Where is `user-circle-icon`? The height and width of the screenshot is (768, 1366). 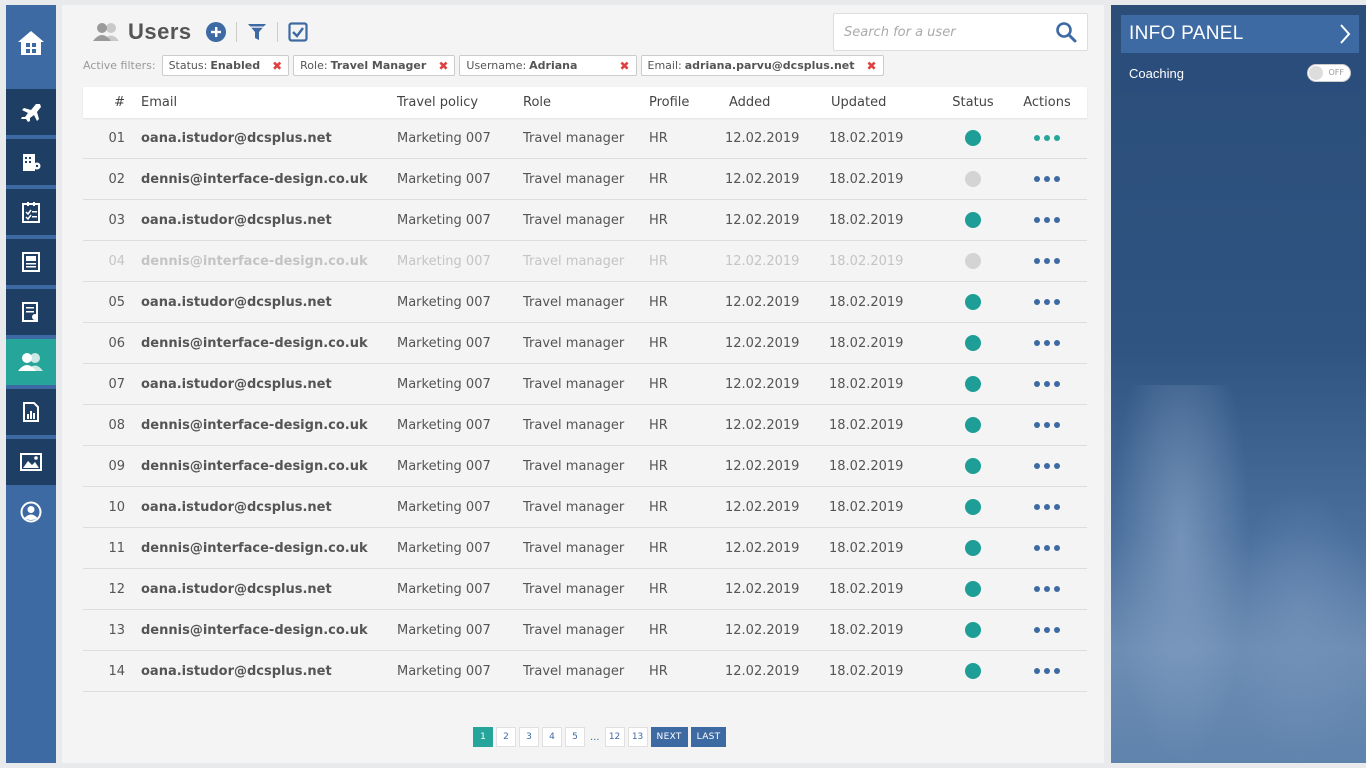
user-circle-icon is located at coordinates (31, 512).